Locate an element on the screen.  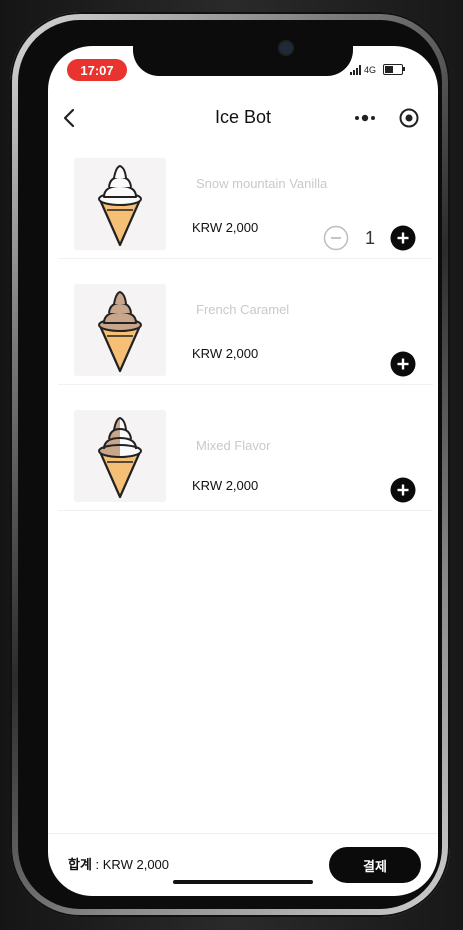
network-label: 4G is located at coordinates (370, 69).